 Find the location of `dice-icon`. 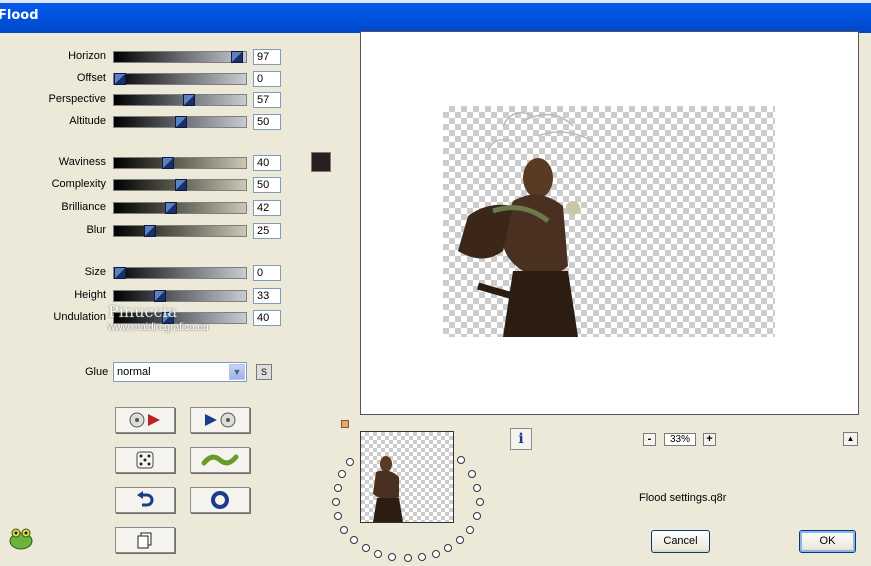

dice-icon is located at coordinates (145, 460).